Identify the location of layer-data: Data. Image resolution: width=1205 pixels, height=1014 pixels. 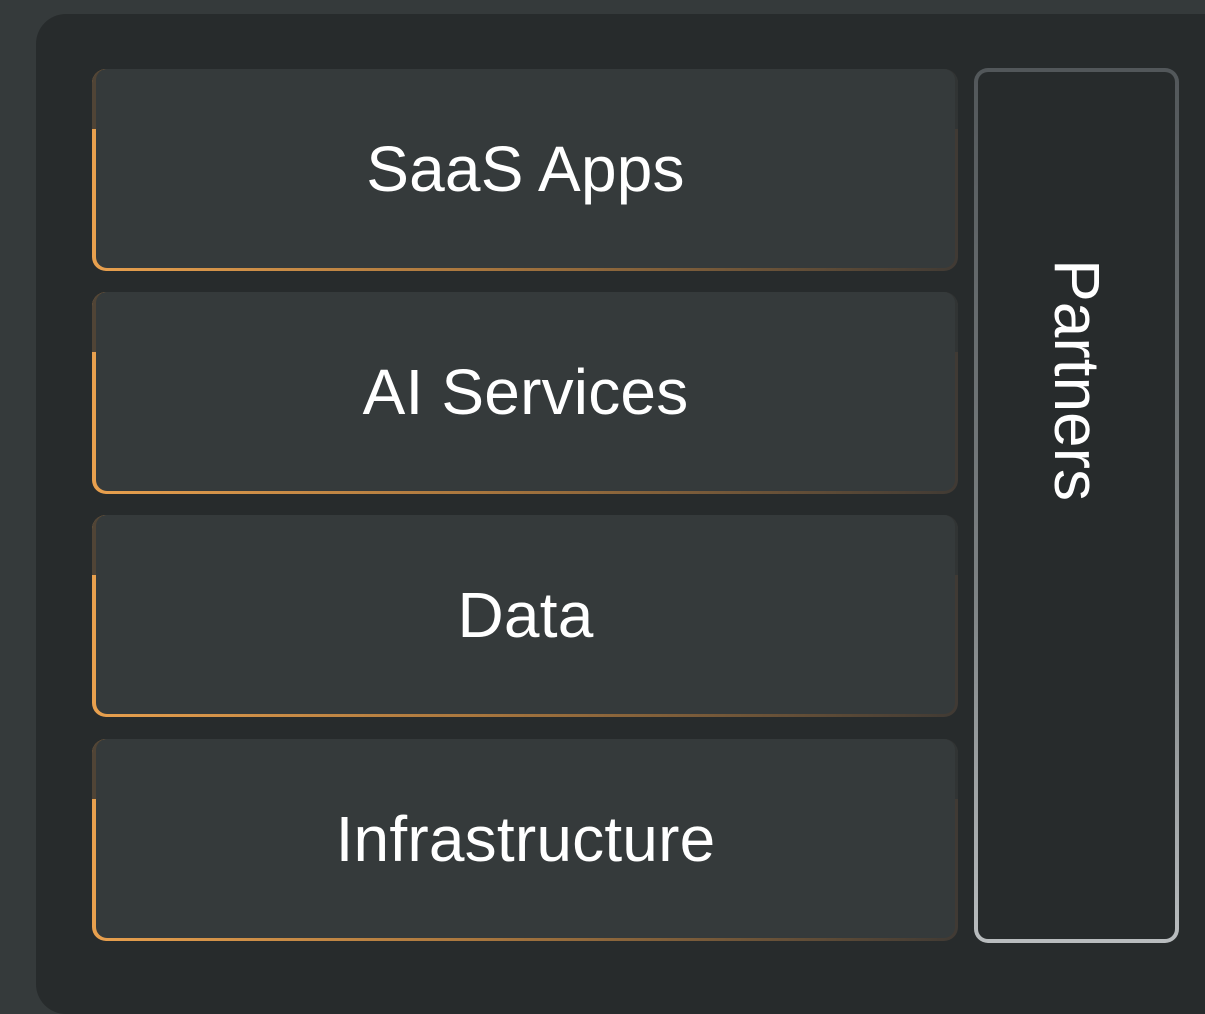
(525, 616).